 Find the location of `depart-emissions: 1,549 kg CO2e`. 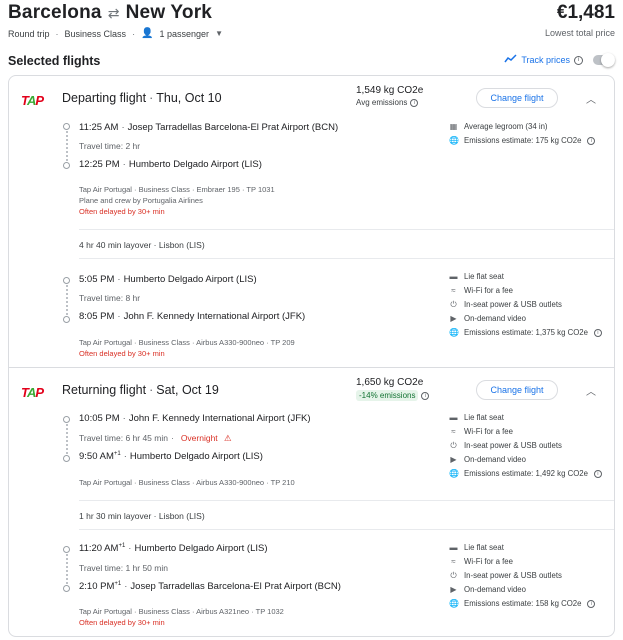

depart-emissions: 1,549 kg CO2e is located at coordinates (390, 90).